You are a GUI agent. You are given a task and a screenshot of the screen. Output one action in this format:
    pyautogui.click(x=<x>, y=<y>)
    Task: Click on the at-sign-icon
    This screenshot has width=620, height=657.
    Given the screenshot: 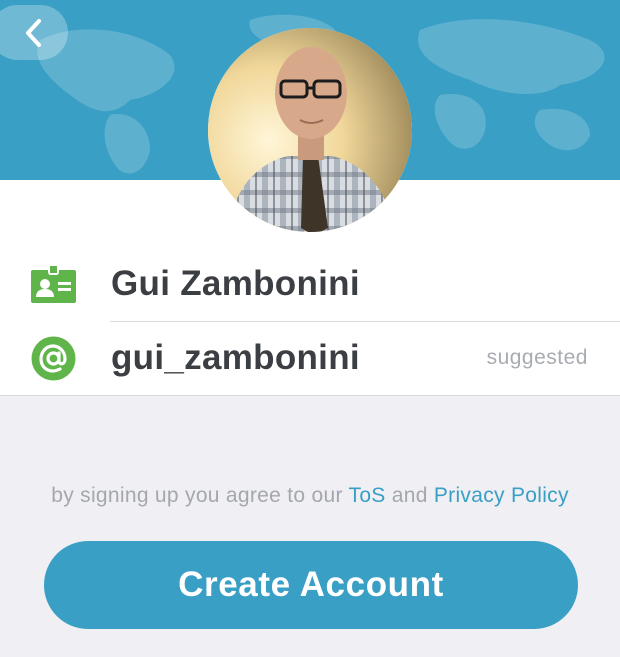 What is the action you would take?
    pyautogui.click(x=53, y=358)
    